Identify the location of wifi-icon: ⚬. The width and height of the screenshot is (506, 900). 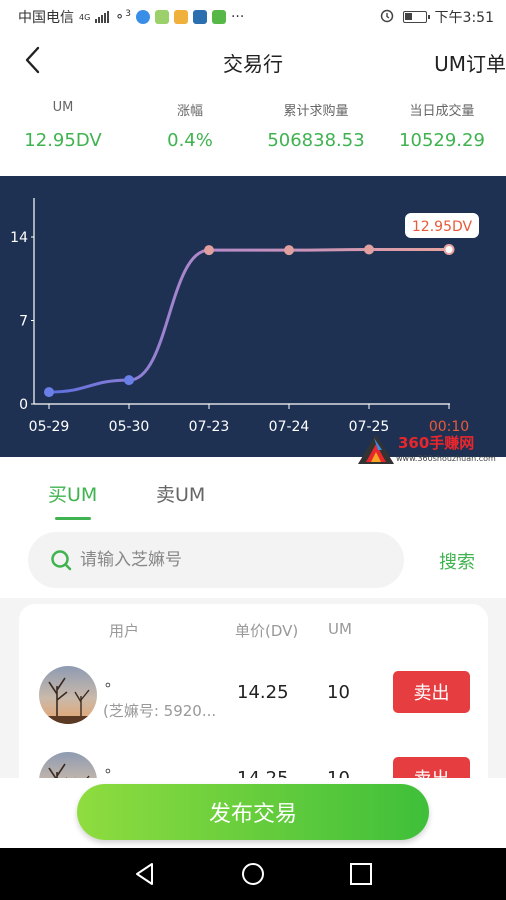
(120, 17).